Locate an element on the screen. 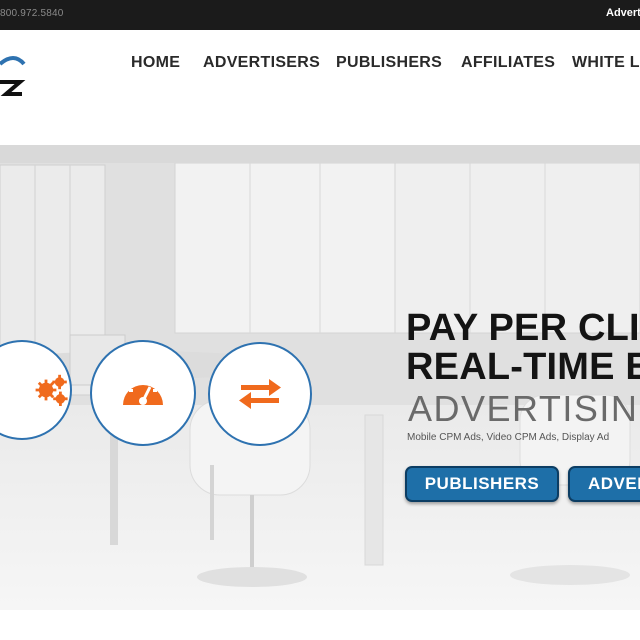 This screenshot has width=640, height=640. nav-item-advertisers: ADVERTISERS is located at coordinates (261, 63).